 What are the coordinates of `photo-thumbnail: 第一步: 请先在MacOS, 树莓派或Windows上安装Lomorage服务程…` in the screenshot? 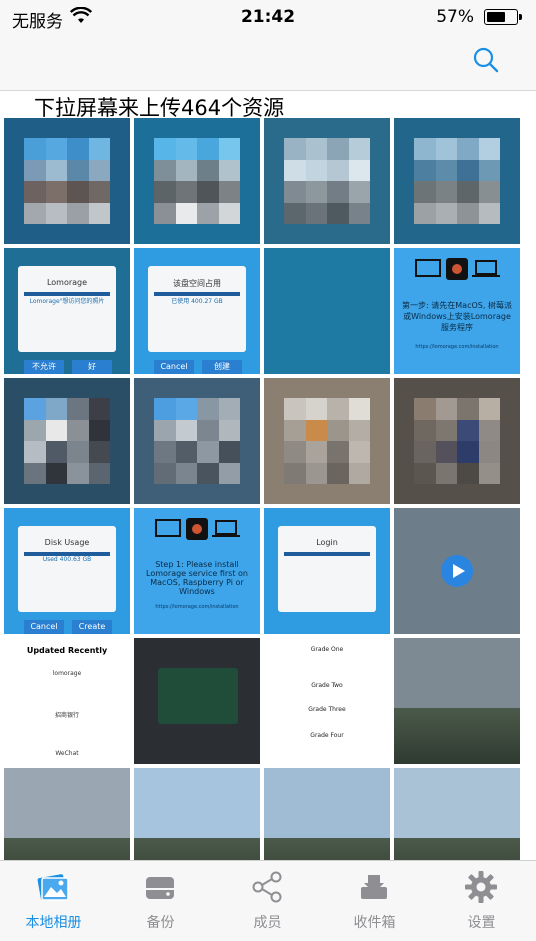 It's located at (457, 311).